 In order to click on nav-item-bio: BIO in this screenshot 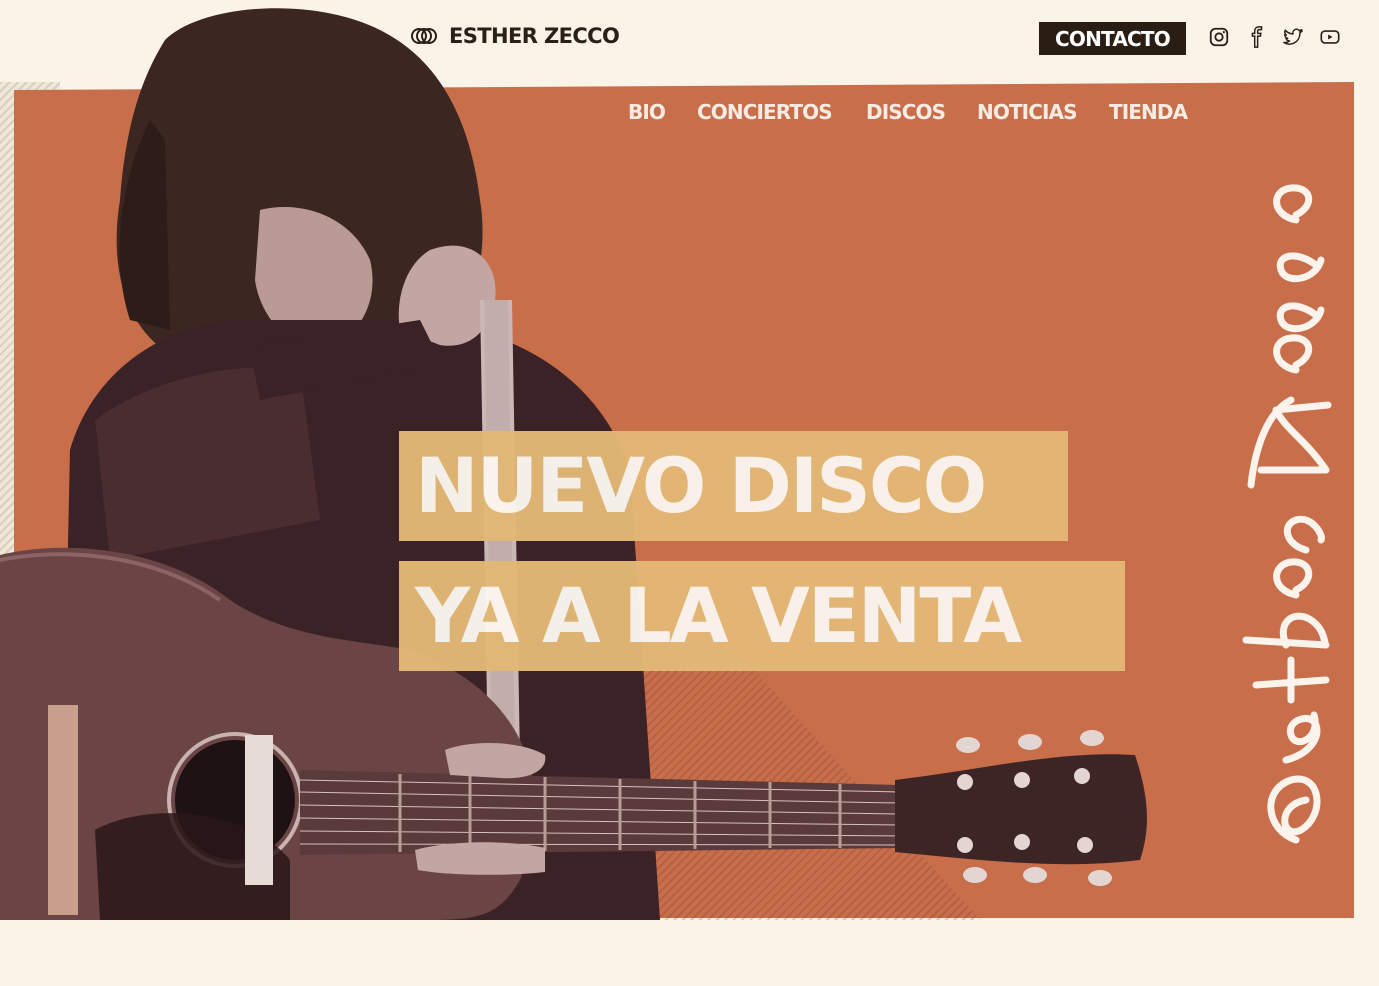, I will do `click(647, 112)`.